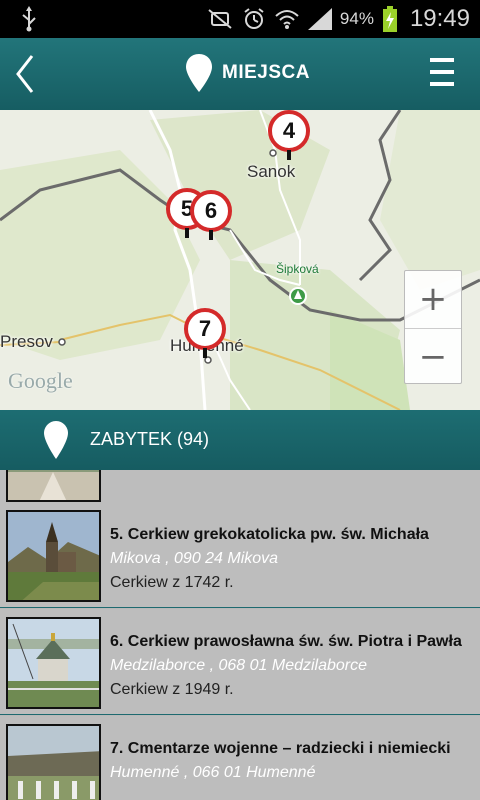 The width and height of the screenshot is (480, 800). I want to click on alarm-icon, so click(254, 18).